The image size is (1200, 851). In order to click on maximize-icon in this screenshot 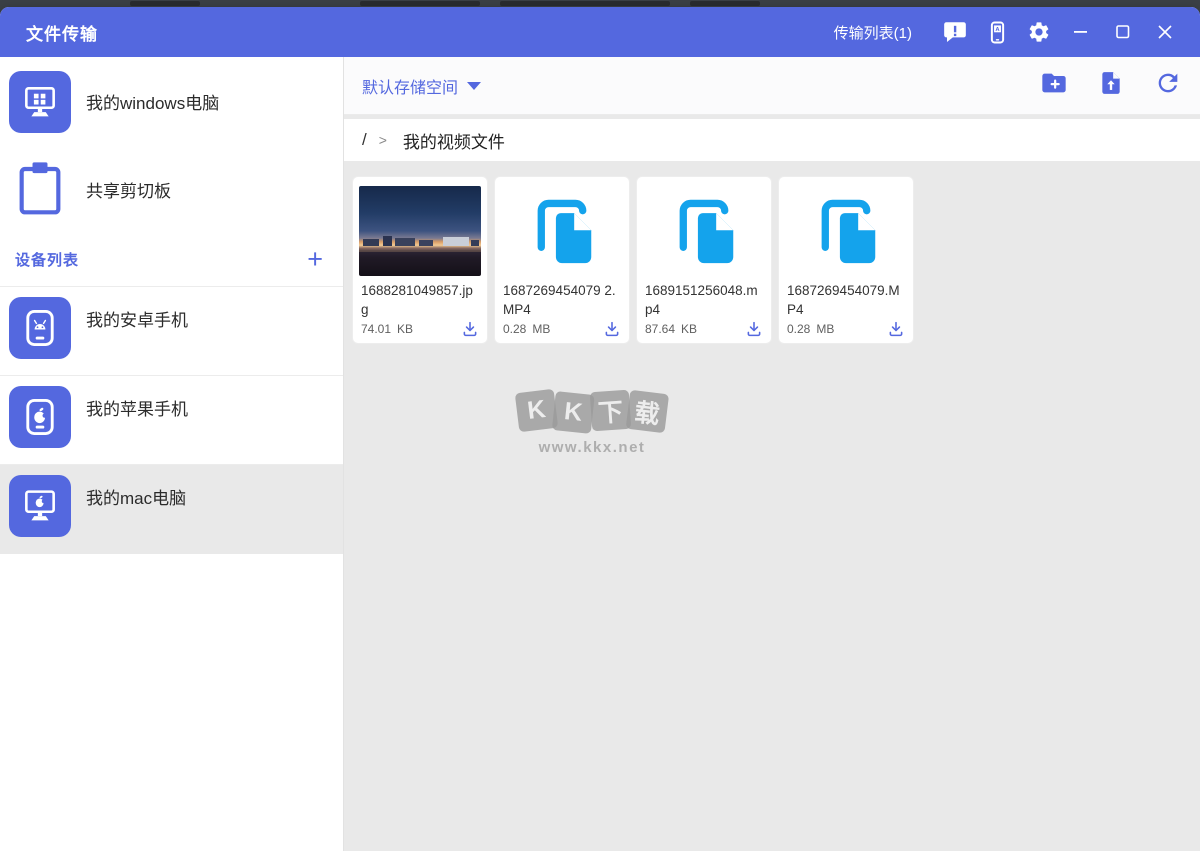, I will do `click(1123, 32)`.